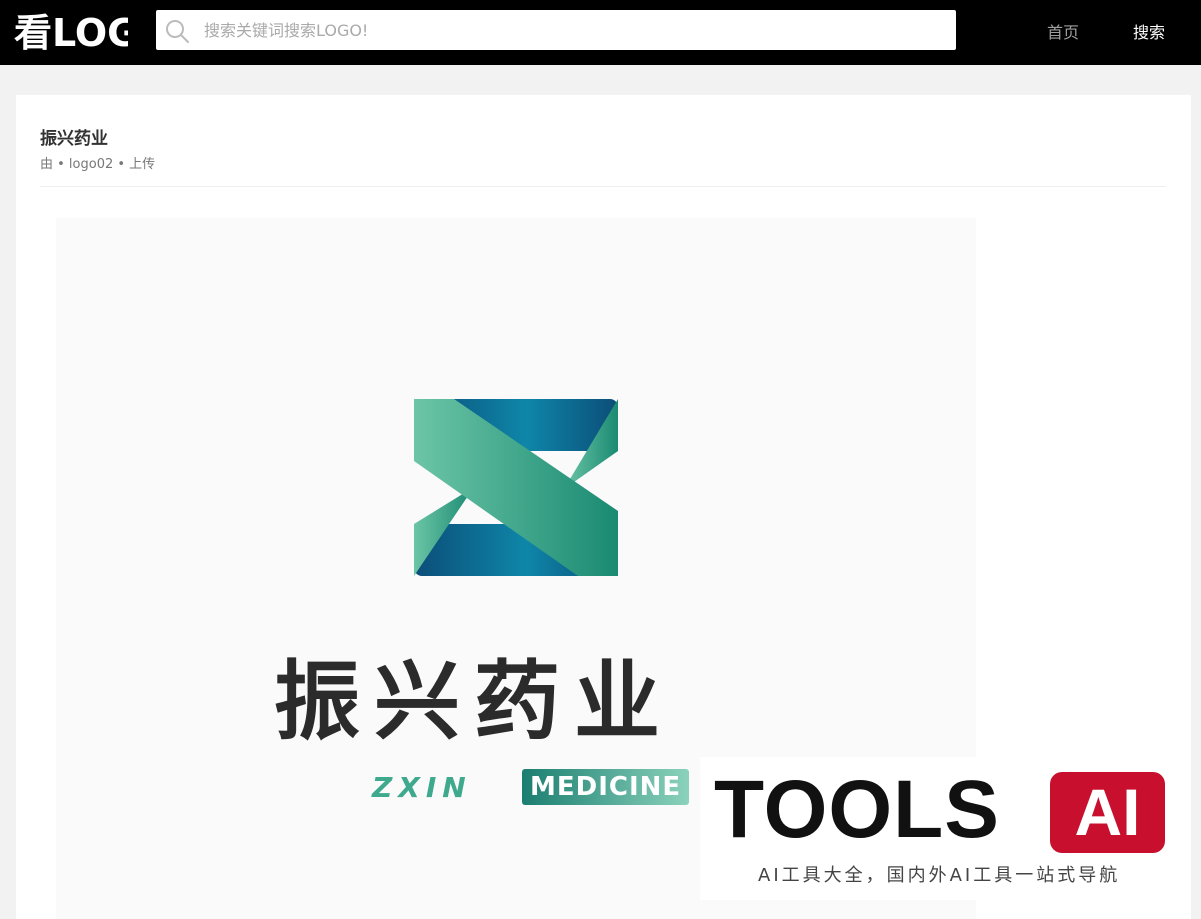  I want to click on watermark-ai-badge: AI, so click(1107, 812).